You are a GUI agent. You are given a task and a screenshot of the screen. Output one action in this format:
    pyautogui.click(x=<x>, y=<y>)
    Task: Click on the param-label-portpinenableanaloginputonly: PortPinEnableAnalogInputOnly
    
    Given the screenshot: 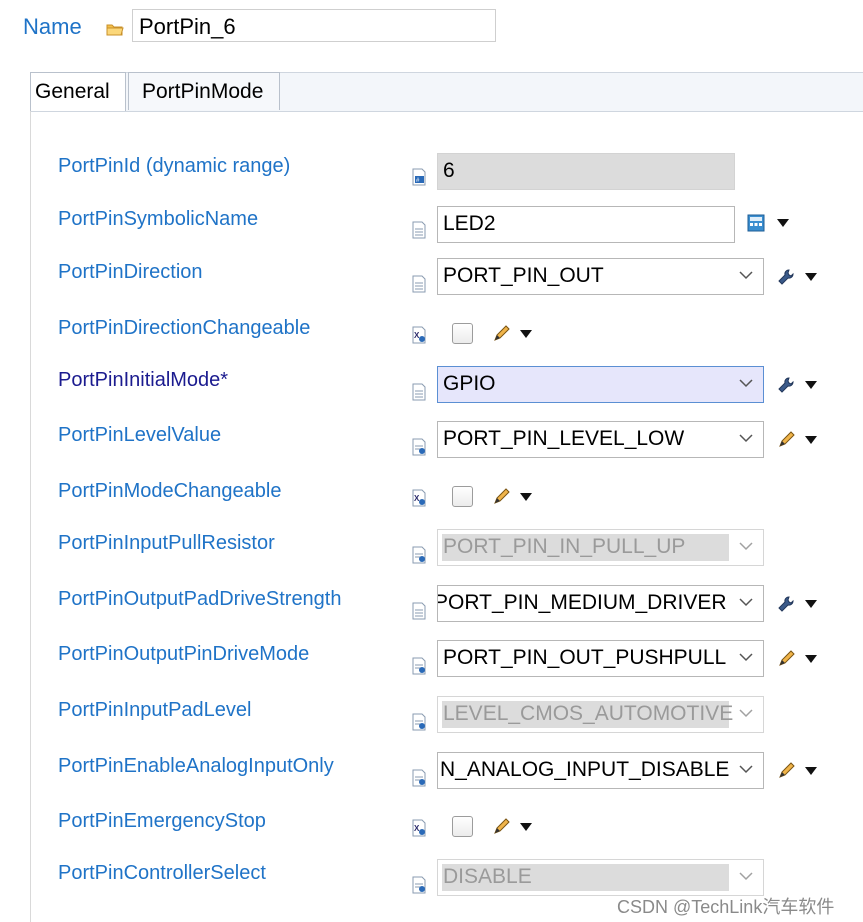 What is the action you would take?
    pyautogui.click(x=196, y=766)
    